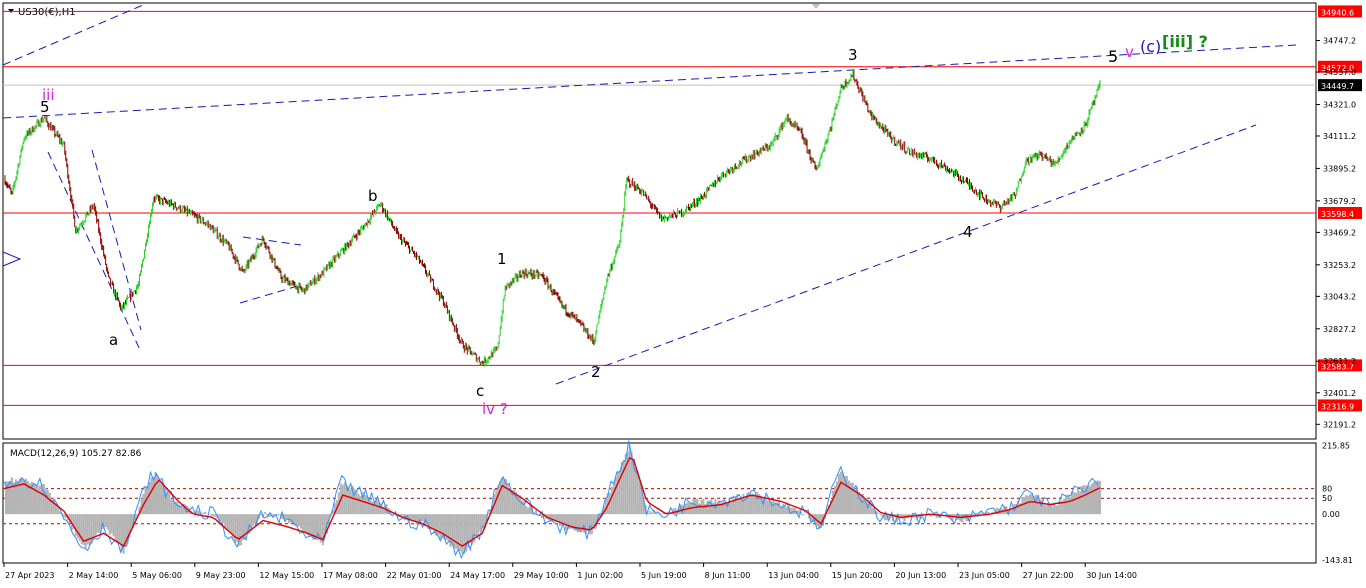 This screenshot has width=1366, height=588. What do you see at coordinates (42, 12) in the screenshot?
I see `symbol-header: US30(€),H1` at bounding box center [42, 12].